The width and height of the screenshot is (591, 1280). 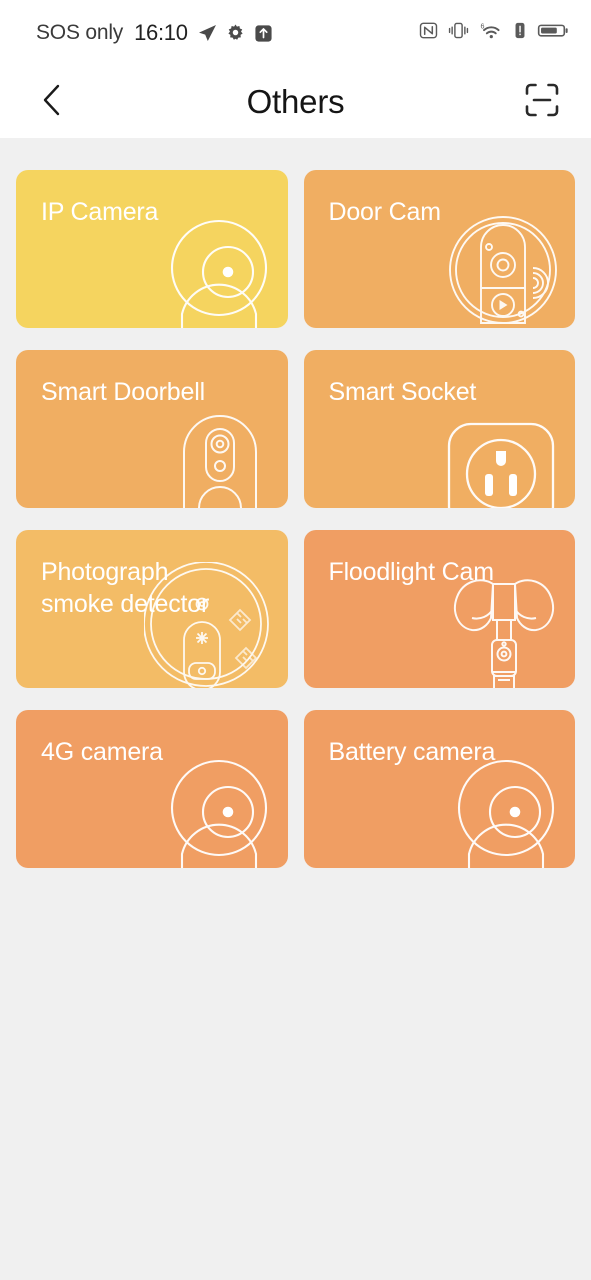 I want to click on signal-warning-icon, so click(x=520, y=33).